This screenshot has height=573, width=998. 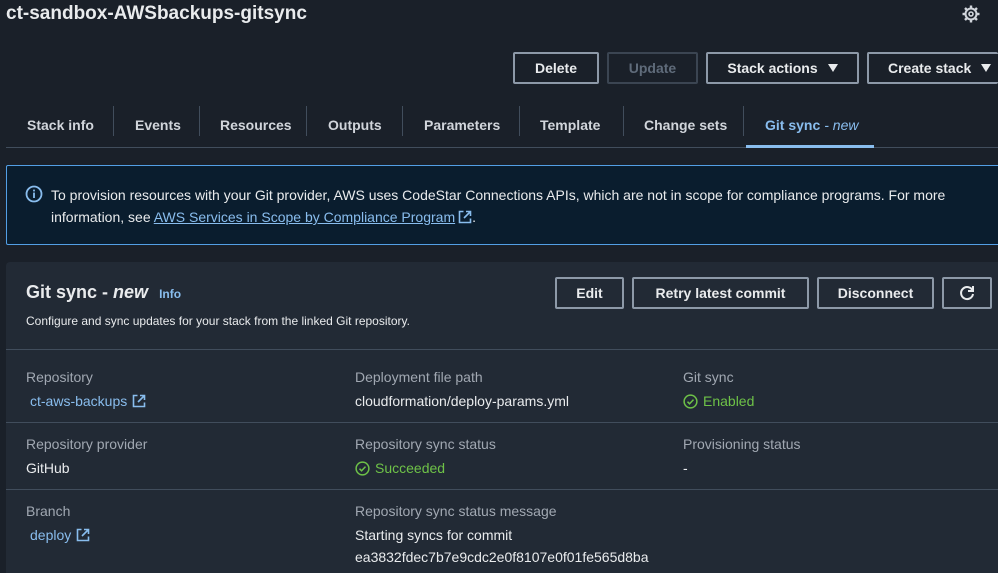 I want to click on tab-events: Events, so click(x=158, y=125).